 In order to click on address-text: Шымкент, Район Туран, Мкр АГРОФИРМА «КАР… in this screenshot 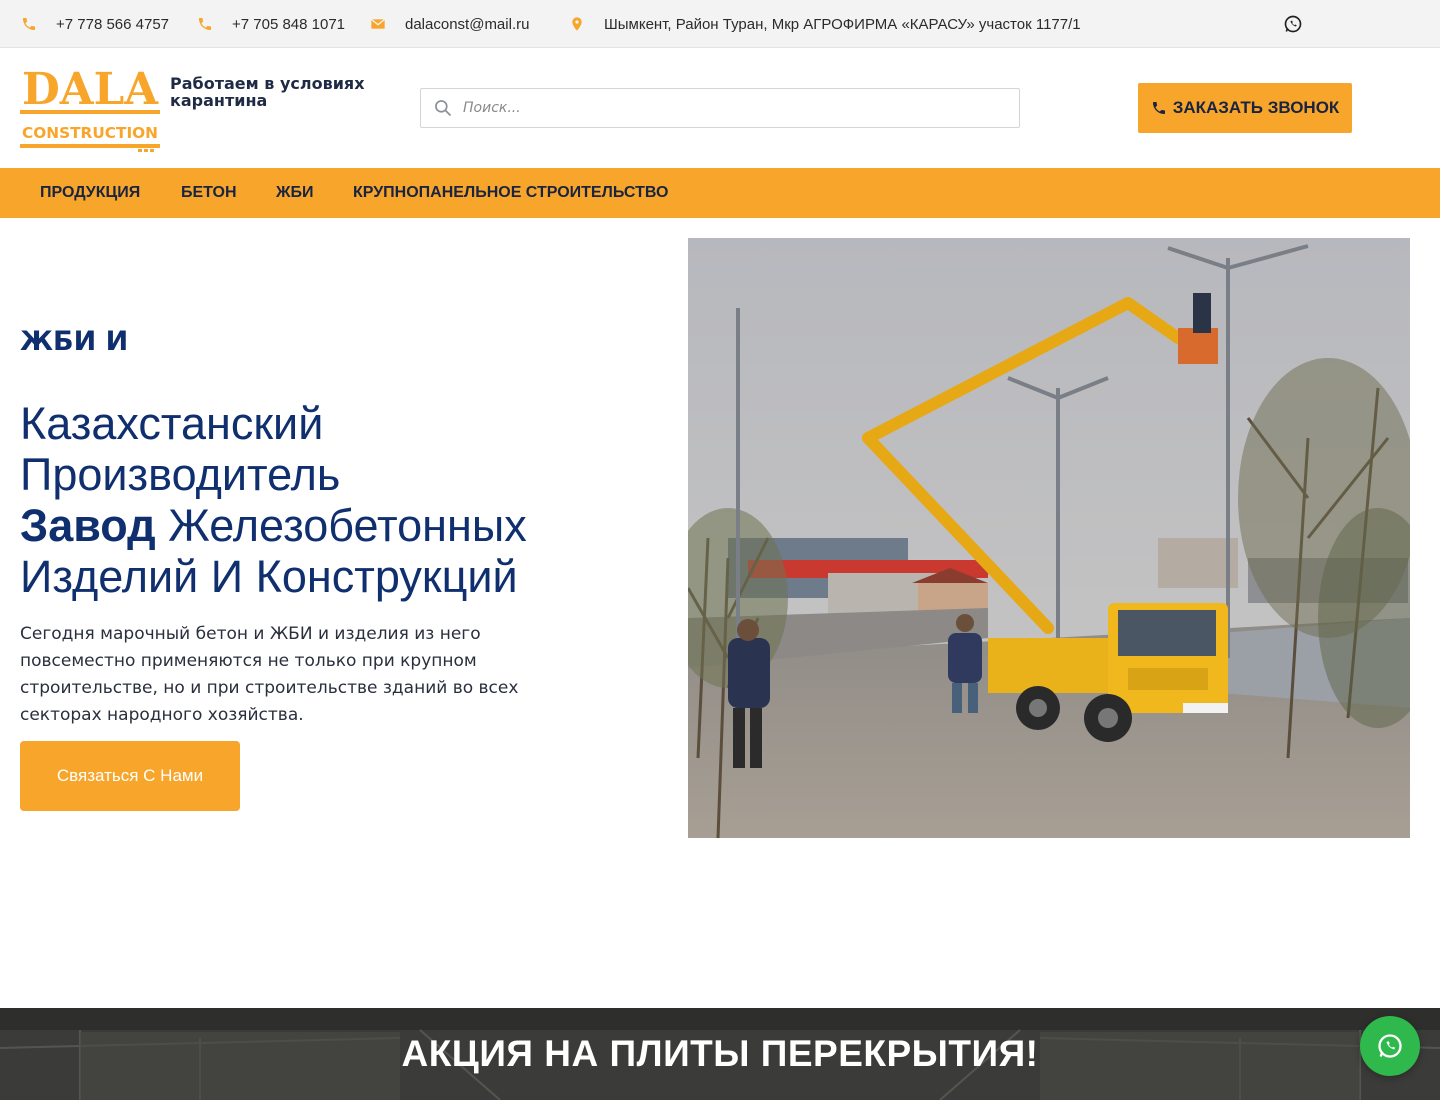, I will do `click(842, 24)`.